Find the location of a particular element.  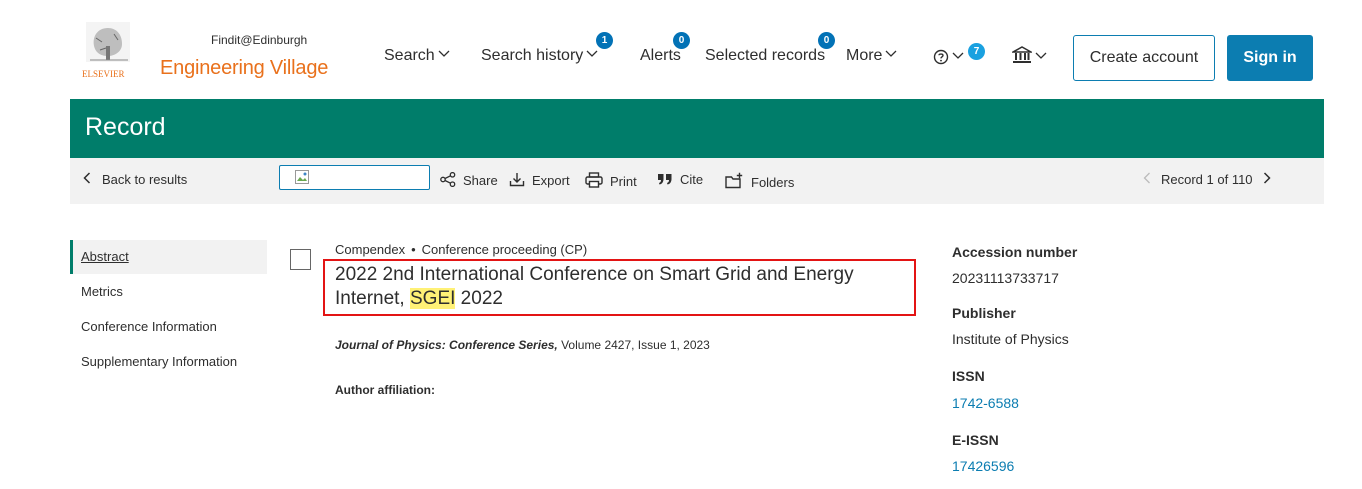

nav-more-label: More is located at coordinates (864, 55).